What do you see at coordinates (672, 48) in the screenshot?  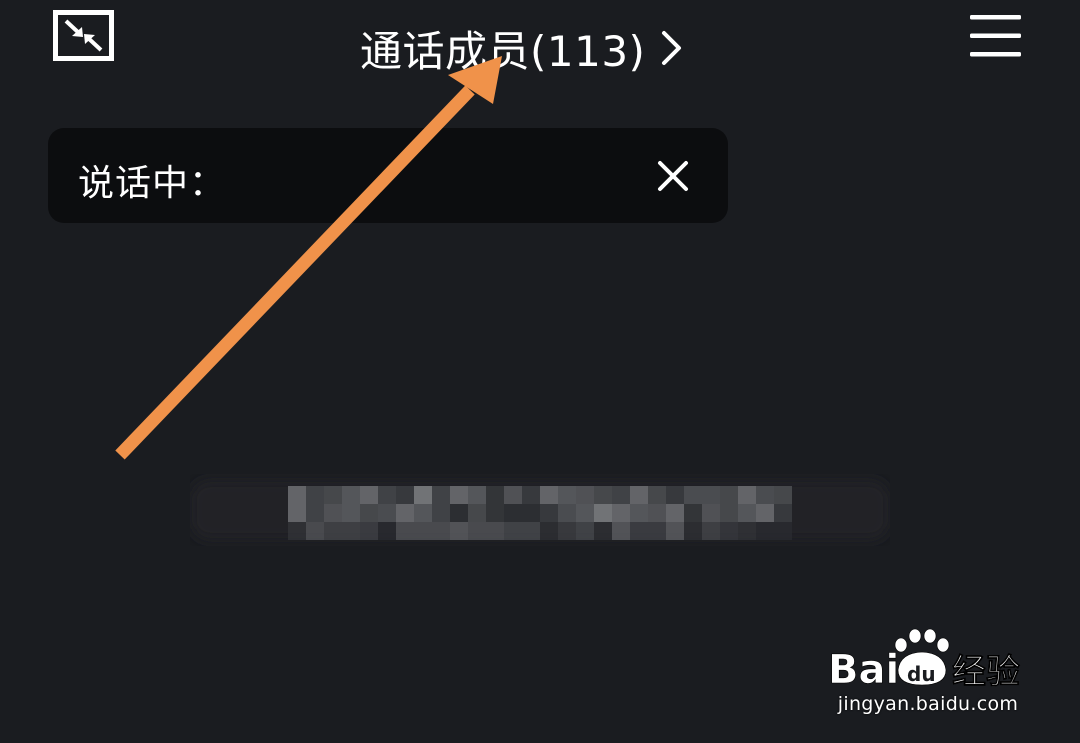 I see `chevron-right-icon` at bounding box center [672, 48].